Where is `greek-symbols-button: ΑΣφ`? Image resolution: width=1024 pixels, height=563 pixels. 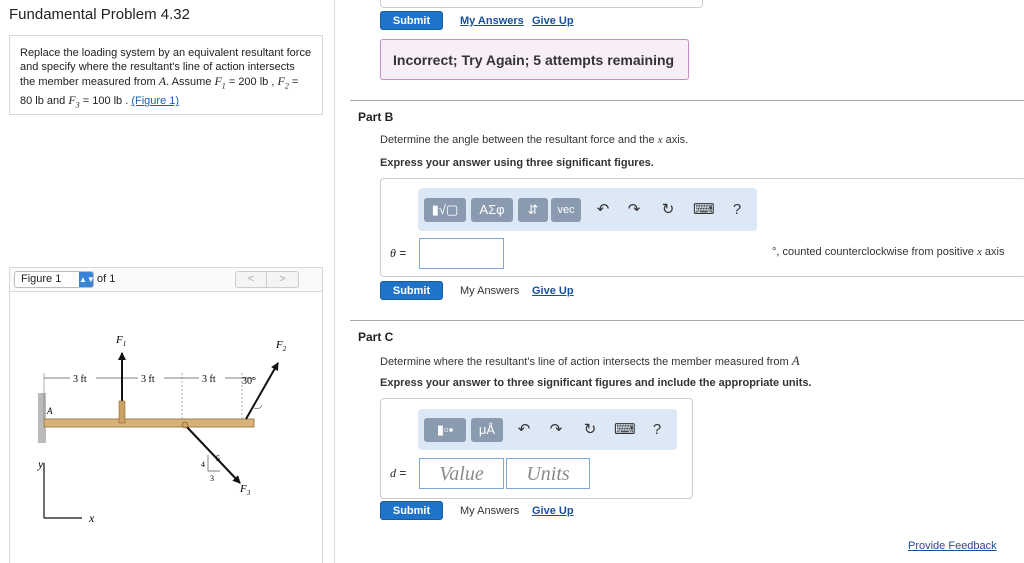 greek-symbols-button: ΑΣφ is located at coordinates (492, 210).